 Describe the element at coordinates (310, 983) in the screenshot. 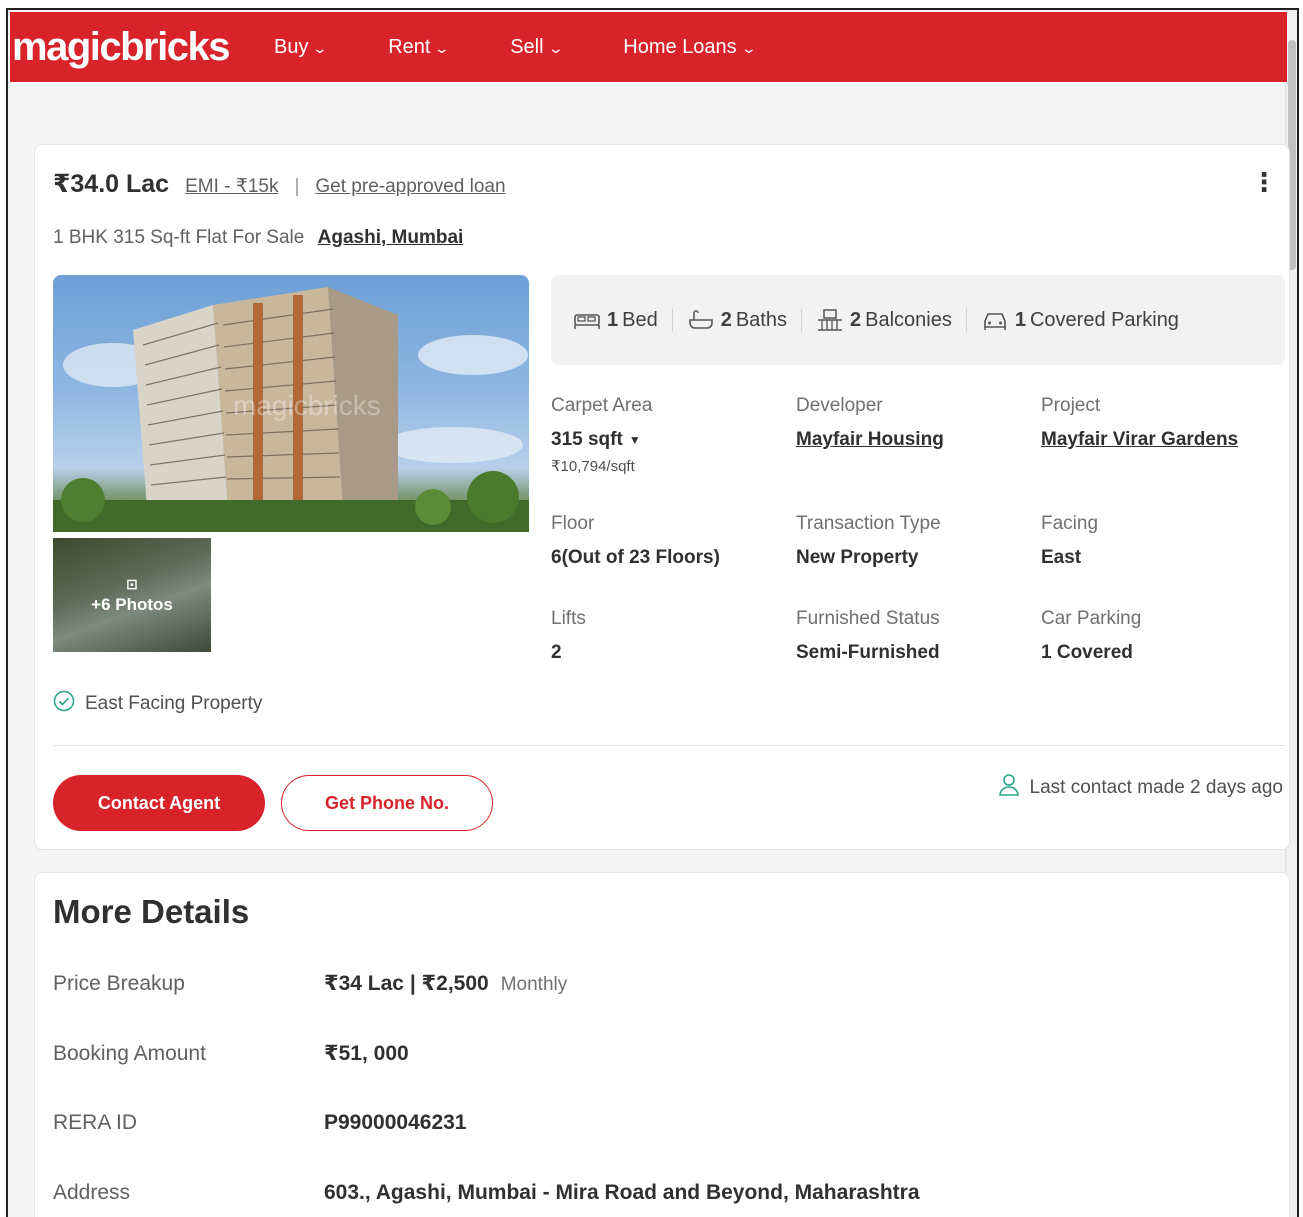

I see `price-breakup-row: Price Breakup ₹34 Lac | ₹2,500 Monthly` at that location.